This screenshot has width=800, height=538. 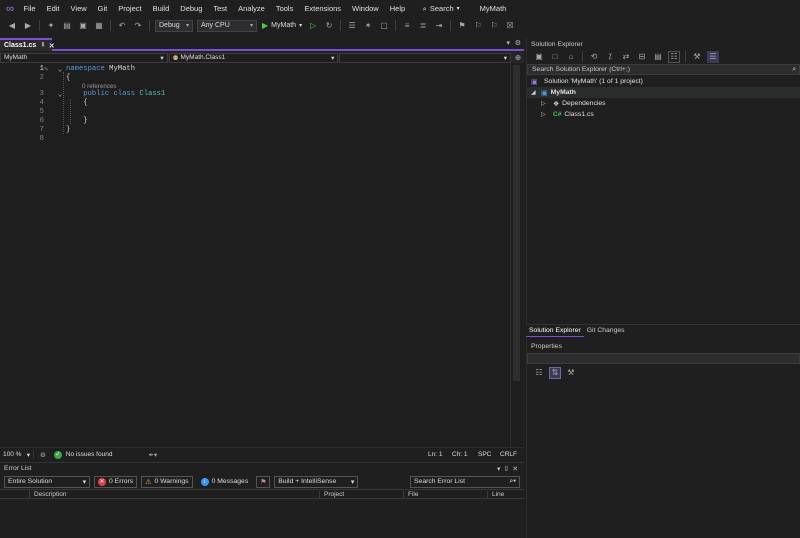 I want to click on pending-changes-icon: ⁒, so click(x=610, y=57).